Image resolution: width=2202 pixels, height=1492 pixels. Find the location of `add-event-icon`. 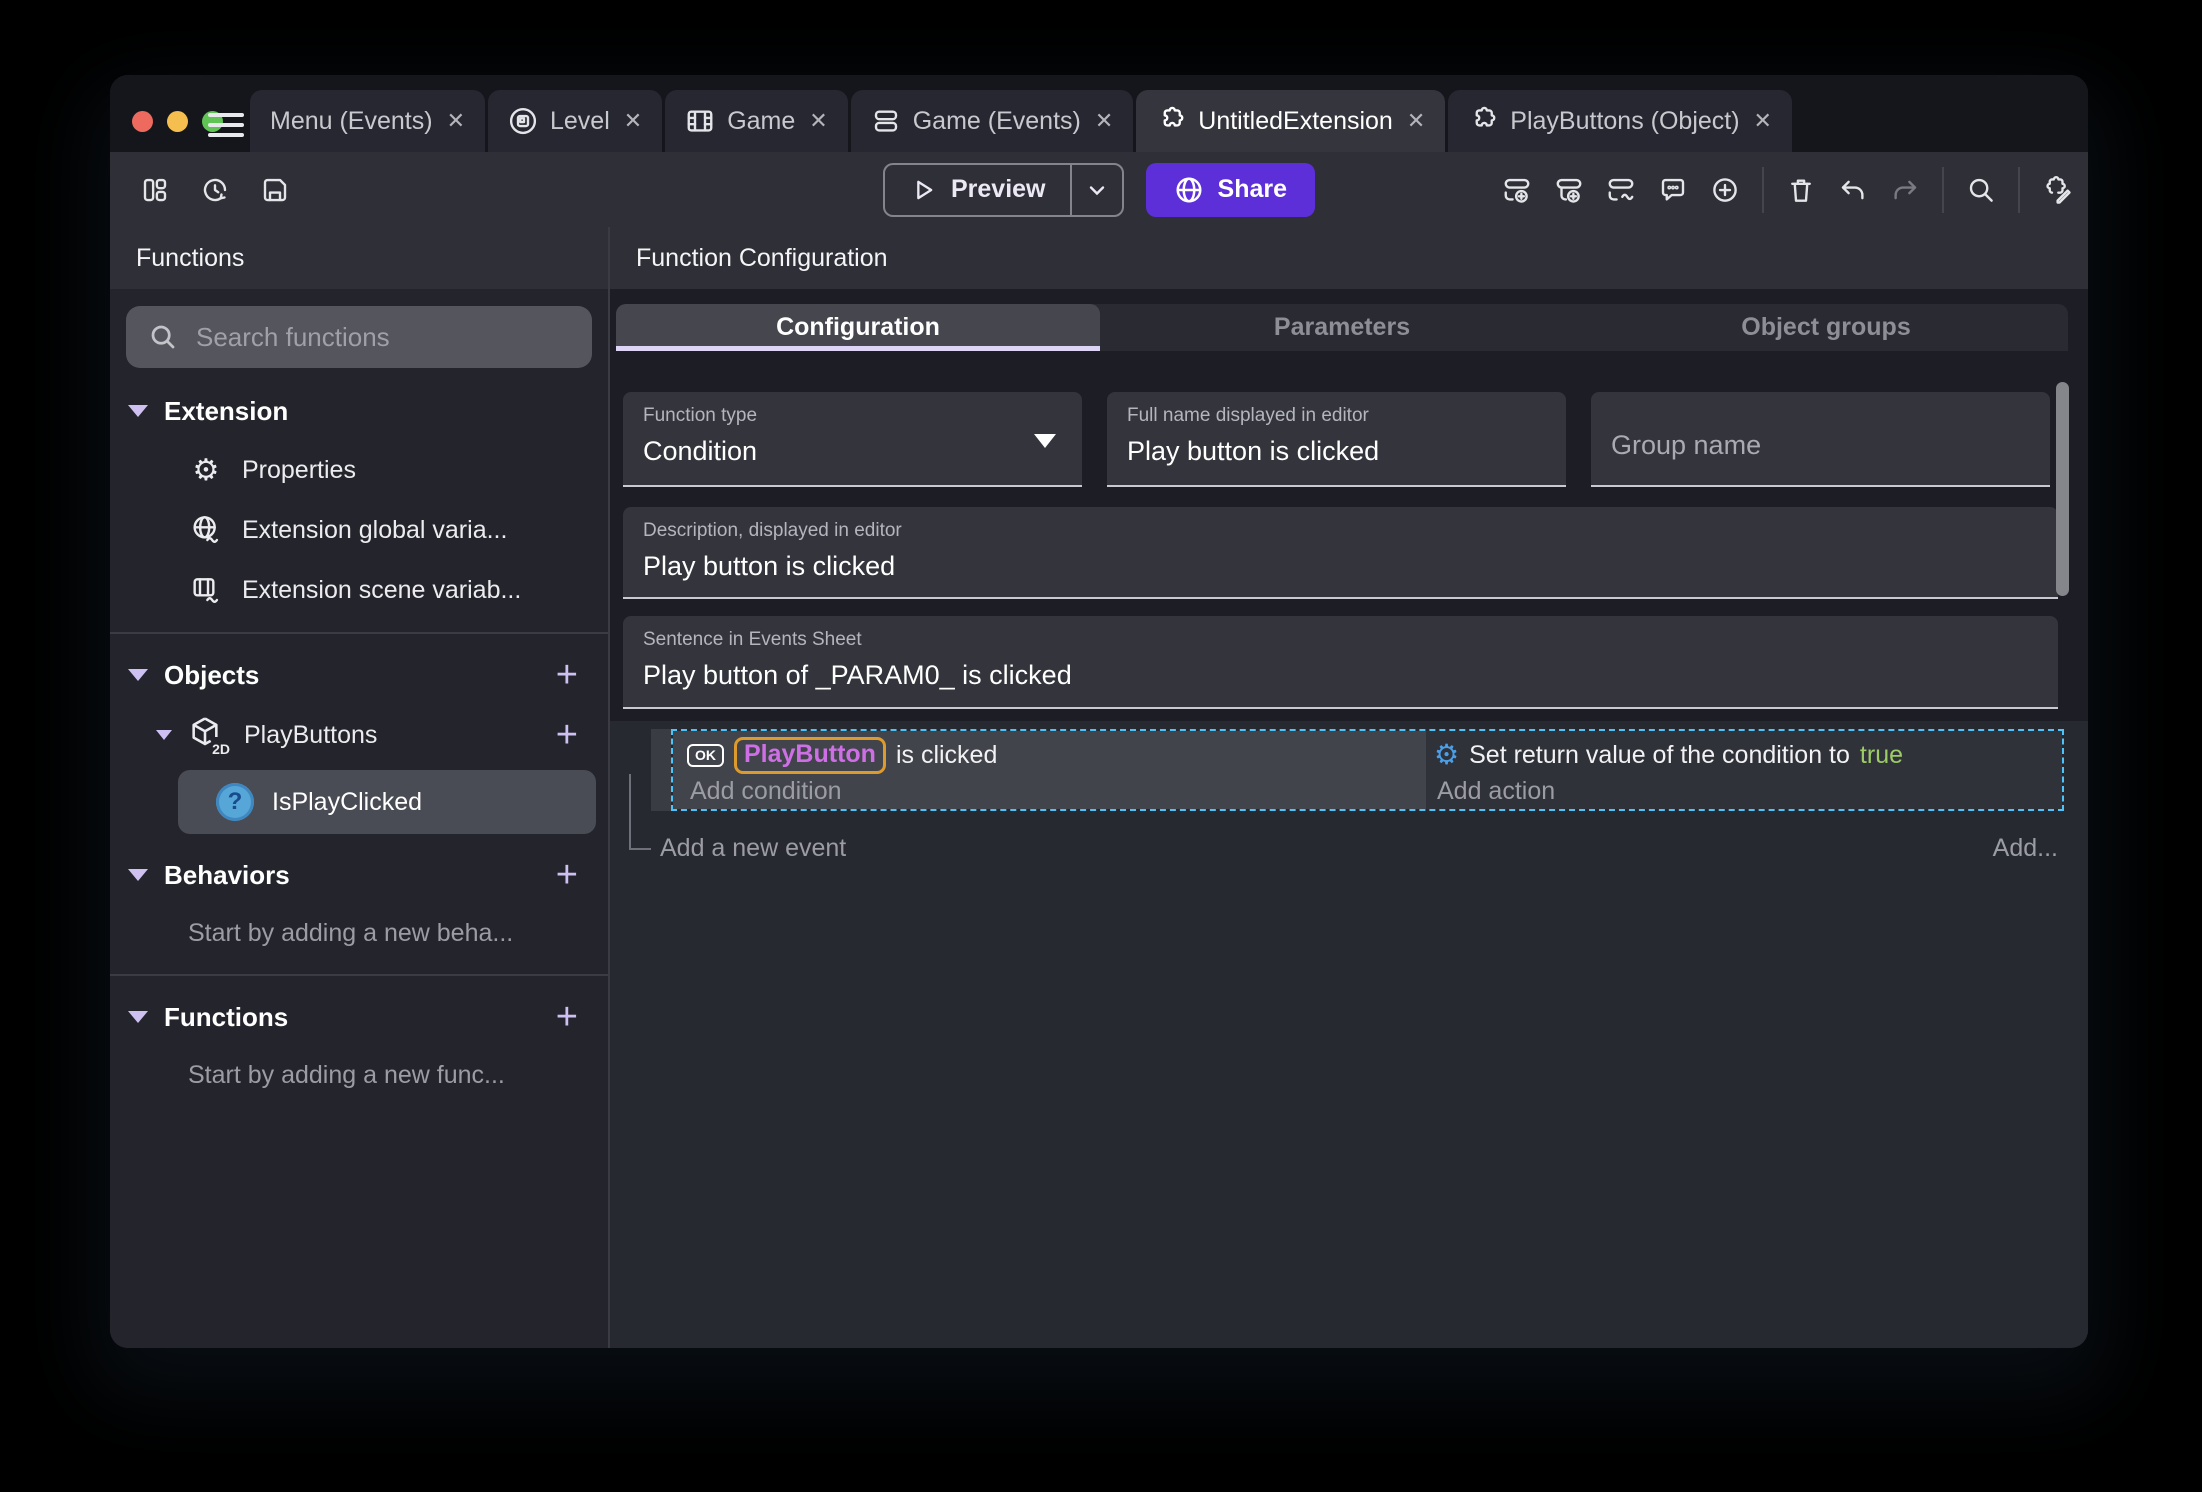

add-event-icon is located at coordinates (1517, 190).